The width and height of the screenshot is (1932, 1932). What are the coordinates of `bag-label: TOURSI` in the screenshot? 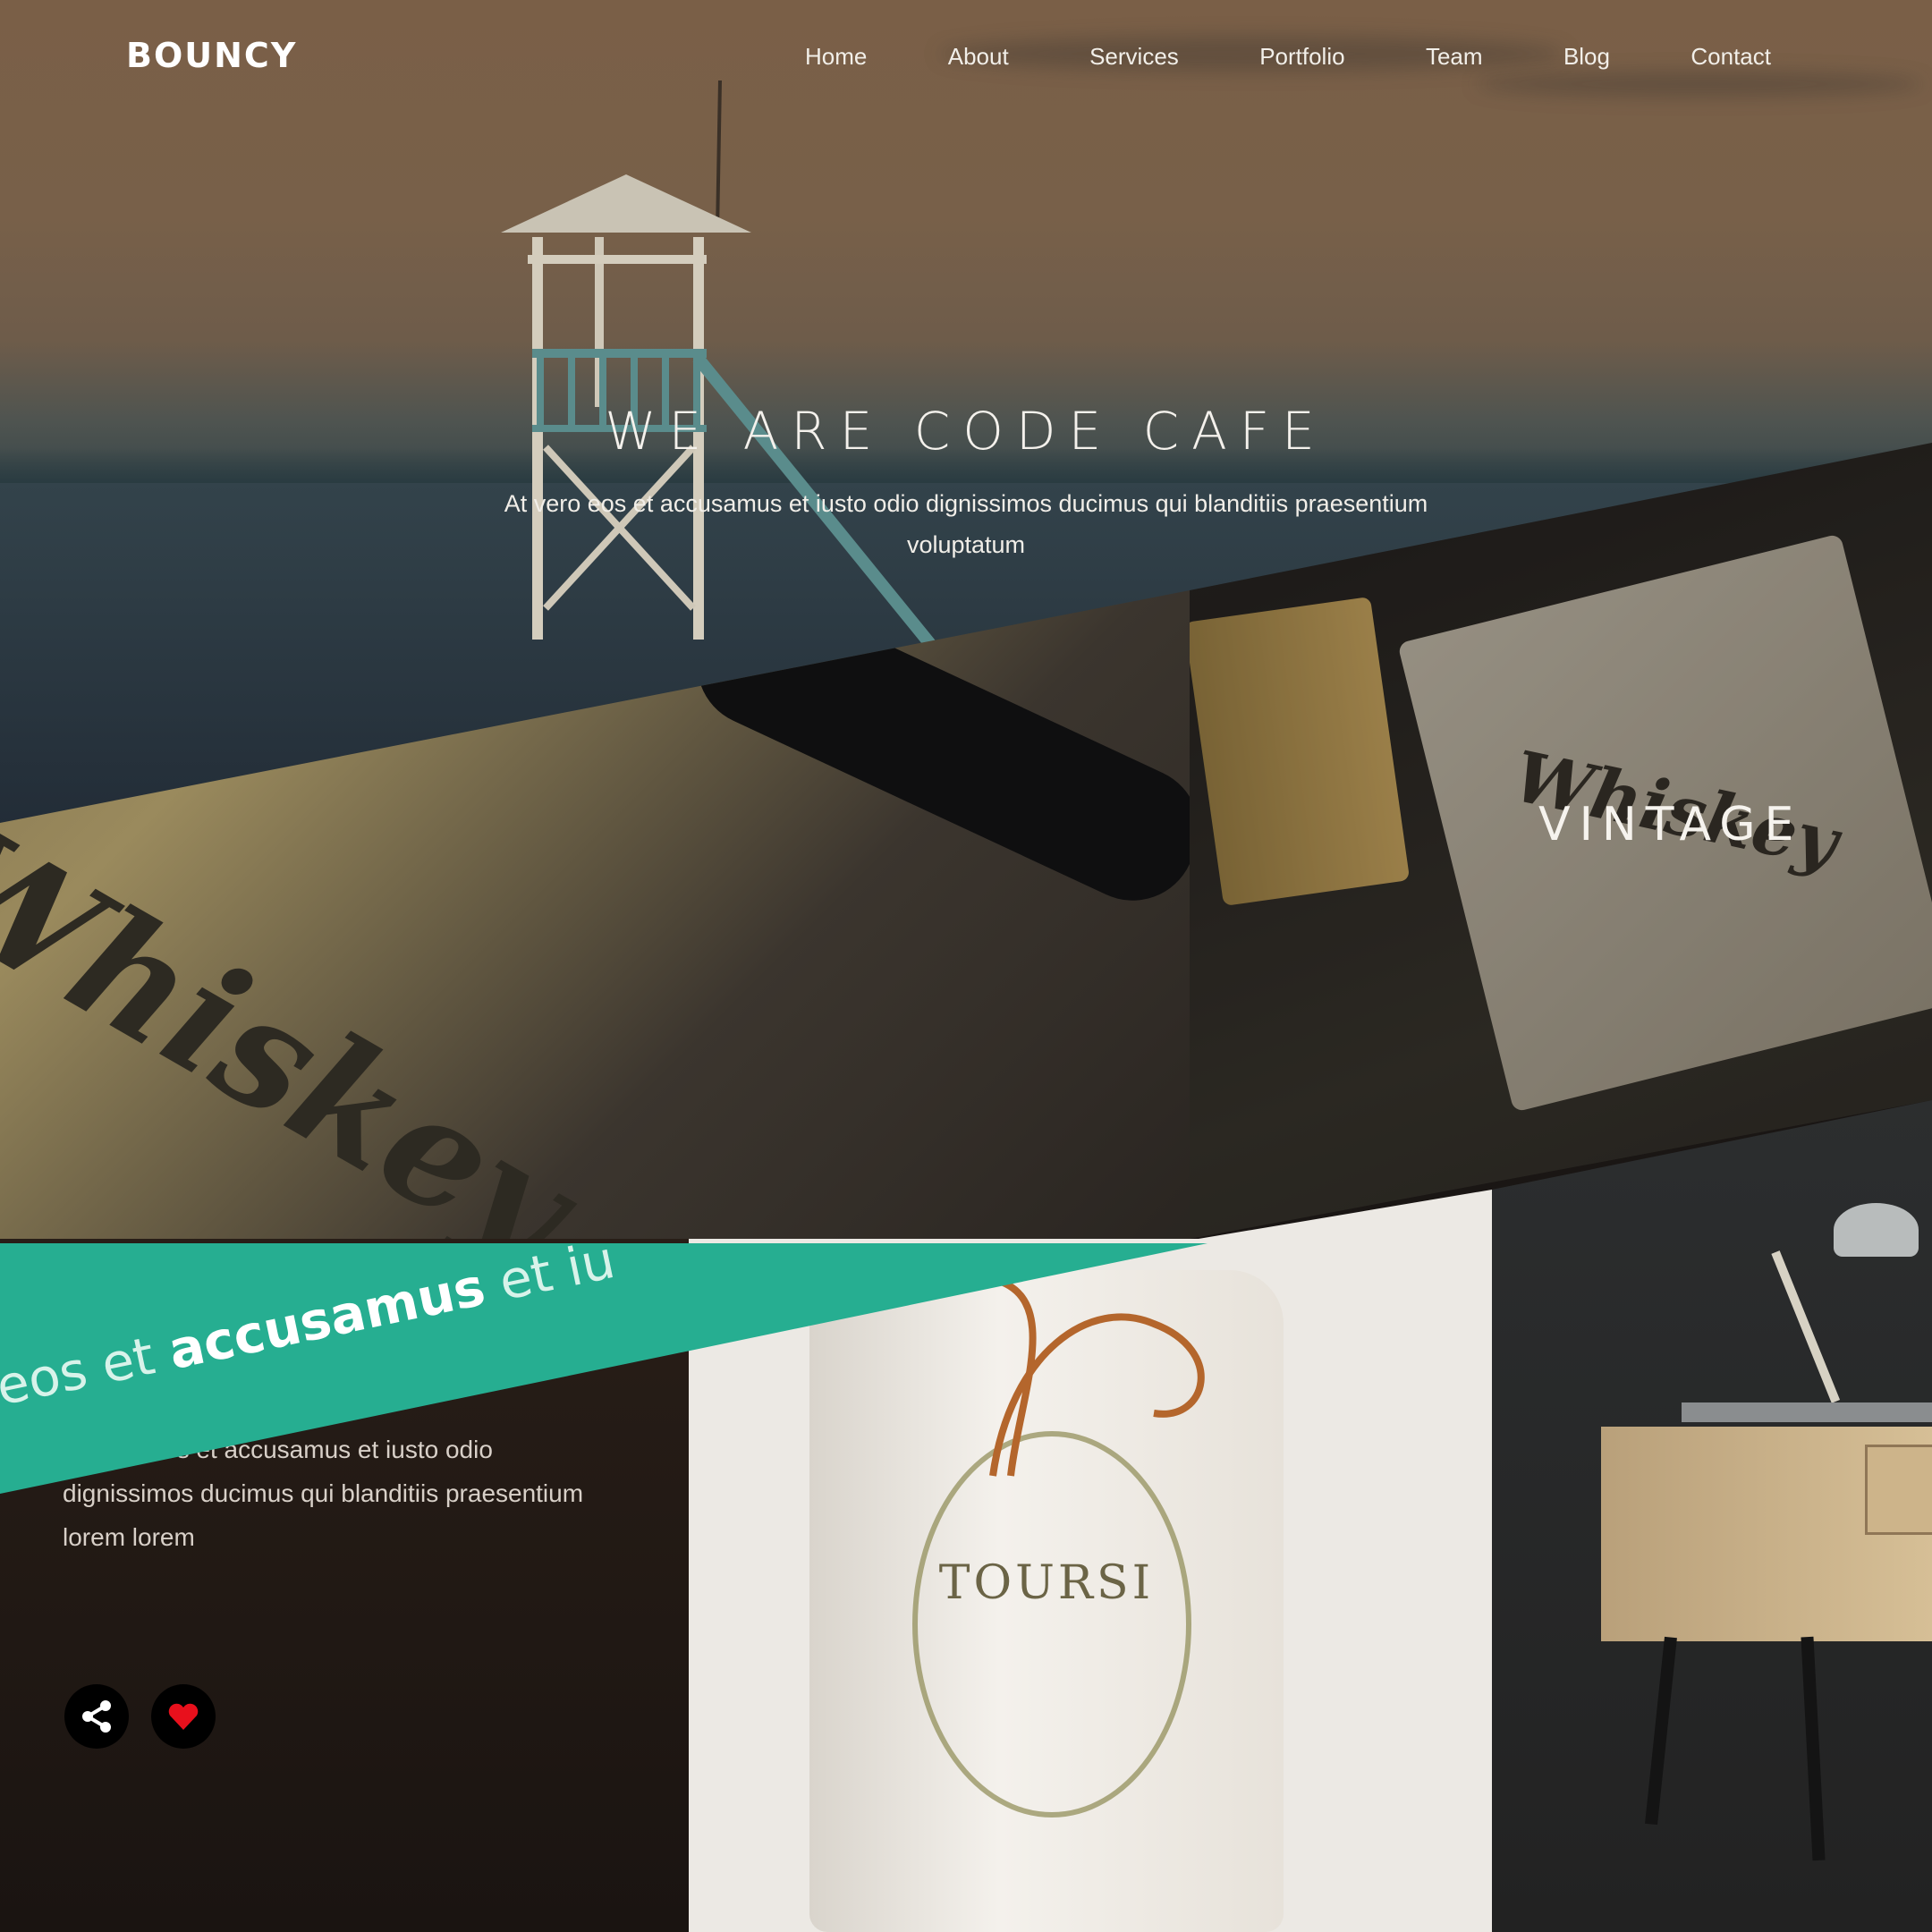 It's located at (1046, 1583).